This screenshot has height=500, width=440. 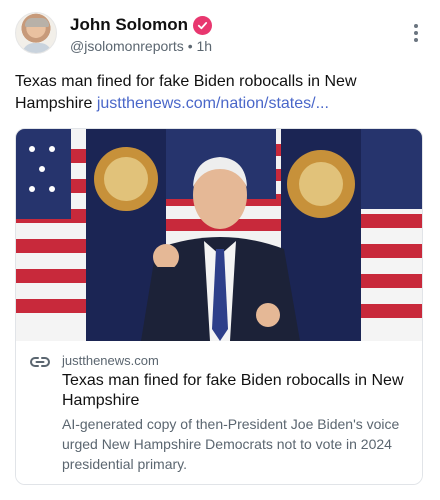 I want to click on post-header: John Solomon @jsolomonreports • 1h, so click(x=220, y=34).